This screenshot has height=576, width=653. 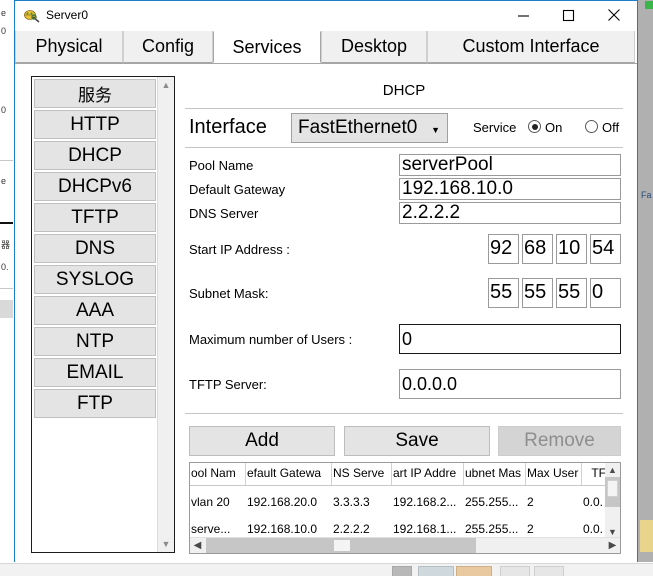 What do you see at coordinates (165, 314) in the screenshot?
I see `sidebar-scrollbar: ▲ ▼` at bounding box center [165, 314].